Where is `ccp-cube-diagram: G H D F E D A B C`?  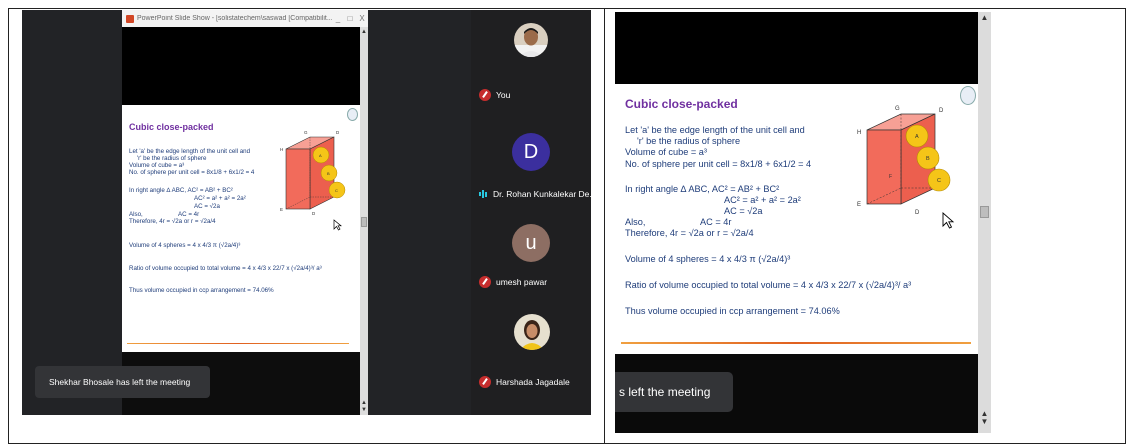
ccp-cube-diagram: G H D F E D A B C is located at coordinates (904, 161).